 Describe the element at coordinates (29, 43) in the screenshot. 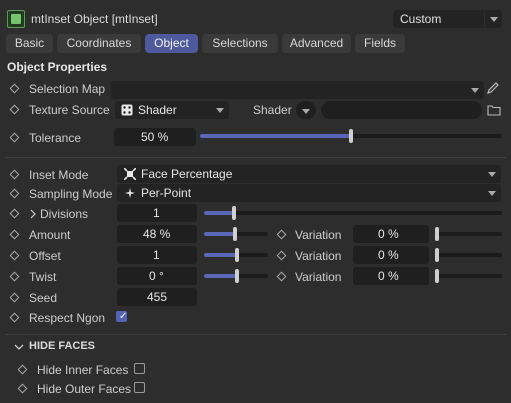

I see `tab-basic: Basic` at that location.